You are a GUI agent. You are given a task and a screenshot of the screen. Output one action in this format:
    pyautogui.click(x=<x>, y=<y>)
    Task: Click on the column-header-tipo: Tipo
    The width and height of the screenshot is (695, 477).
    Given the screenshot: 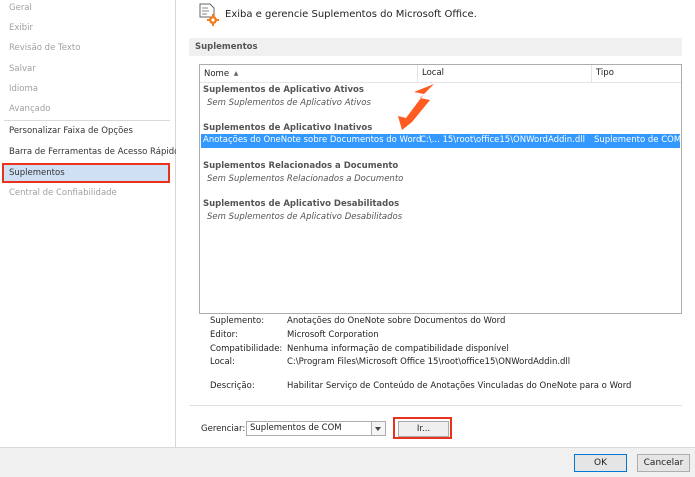 What is the action you would take?
    pyautogui.click(x=636, y=73)
    